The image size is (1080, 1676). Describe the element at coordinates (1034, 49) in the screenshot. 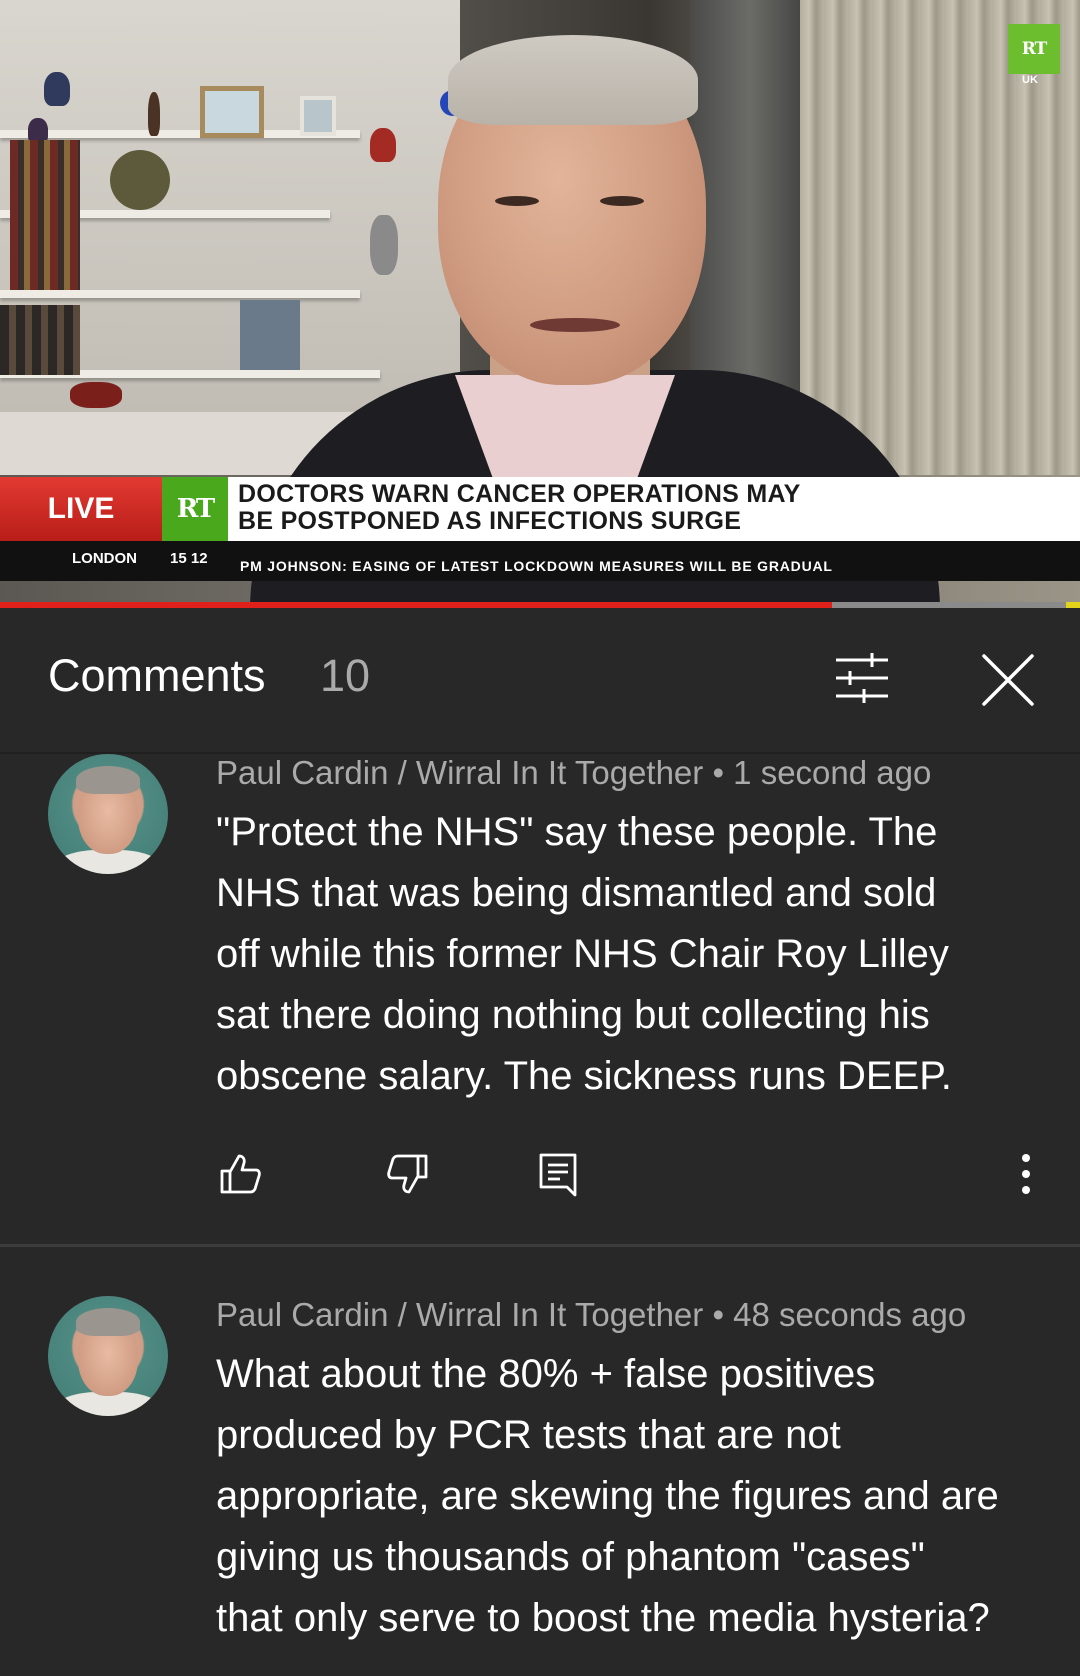

I see `rt-channel-logo: RT` at that location.